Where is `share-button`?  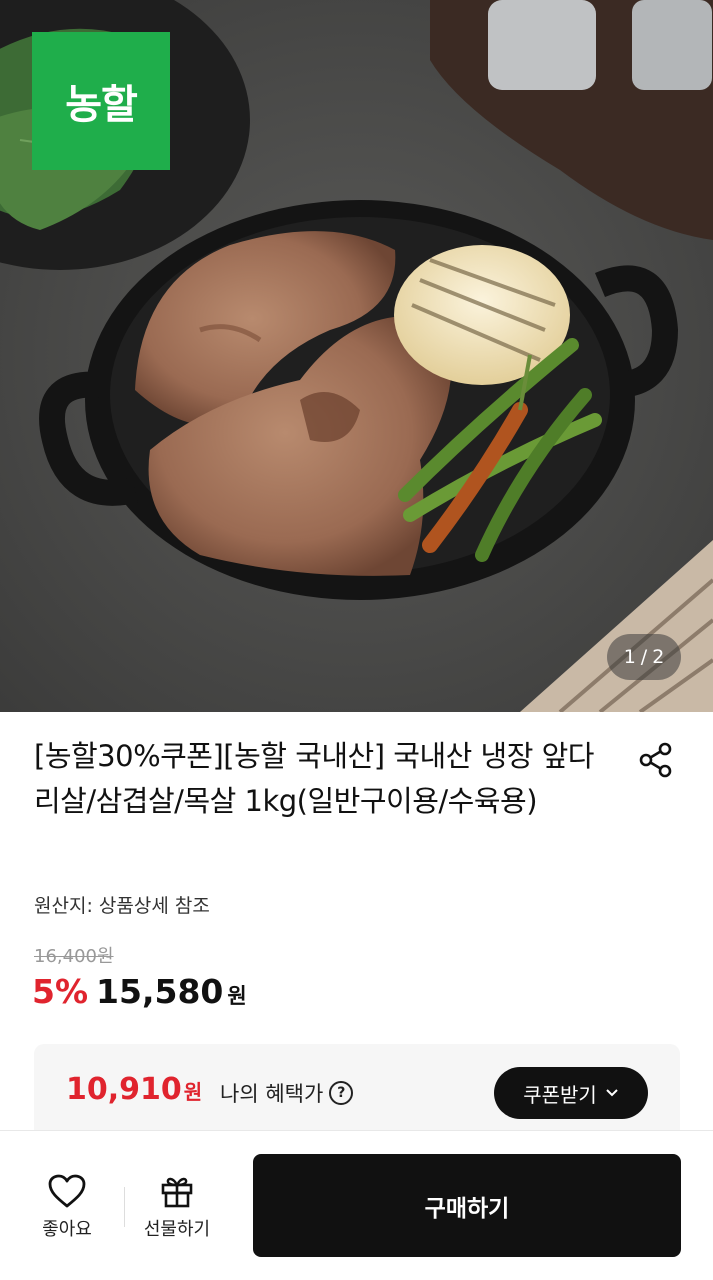 share-button is located at coordinates (656, 760).